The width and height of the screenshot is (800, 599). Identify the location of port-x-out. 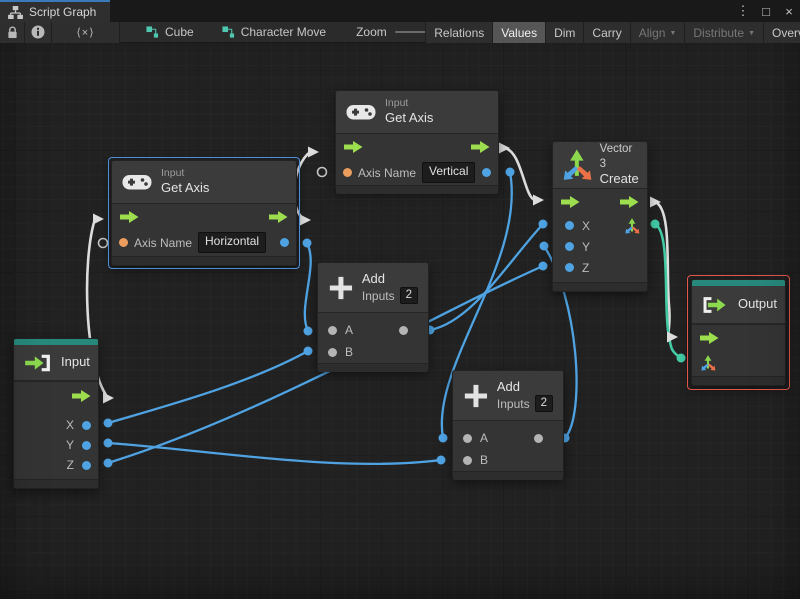
(86, 425).